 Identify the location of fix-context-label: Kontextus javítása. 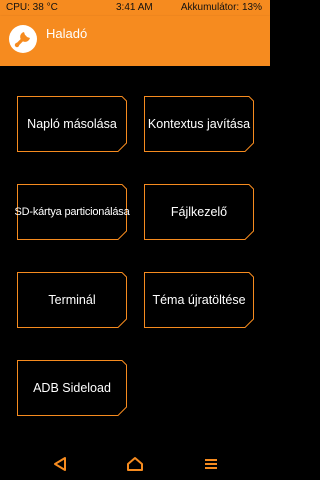
(199, 124).